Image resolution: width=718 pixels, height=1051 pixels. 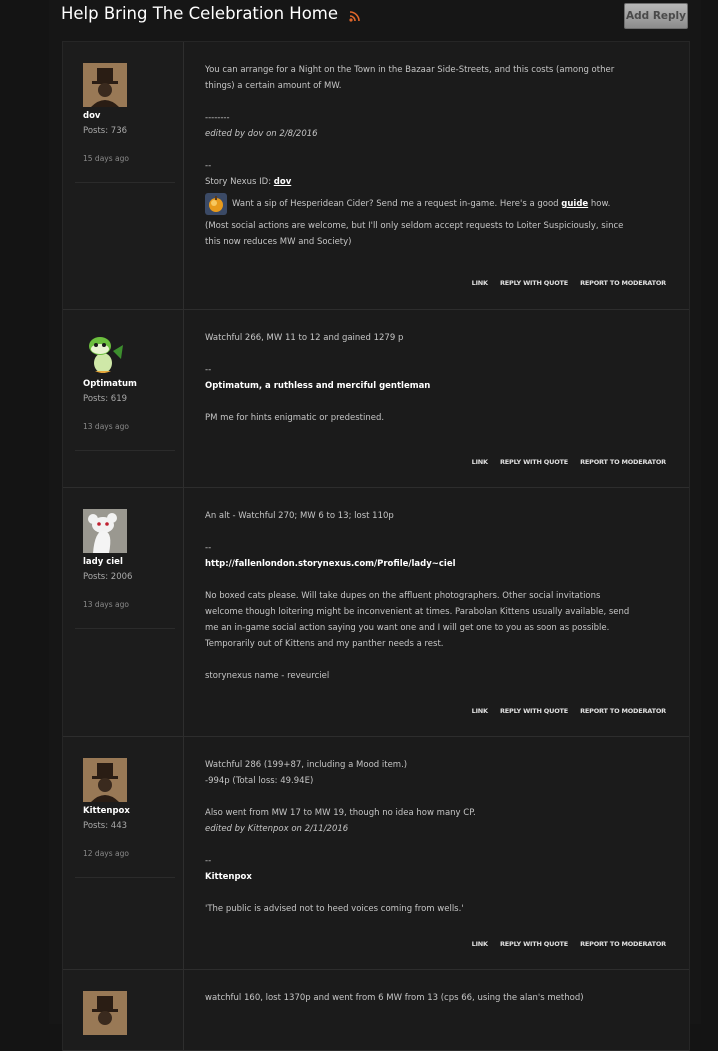 What do you see at coordinates (239, 182) in the screenshot?
I see `storynexus-label: Story Nexus ID:` at bounding box center [239, 182].